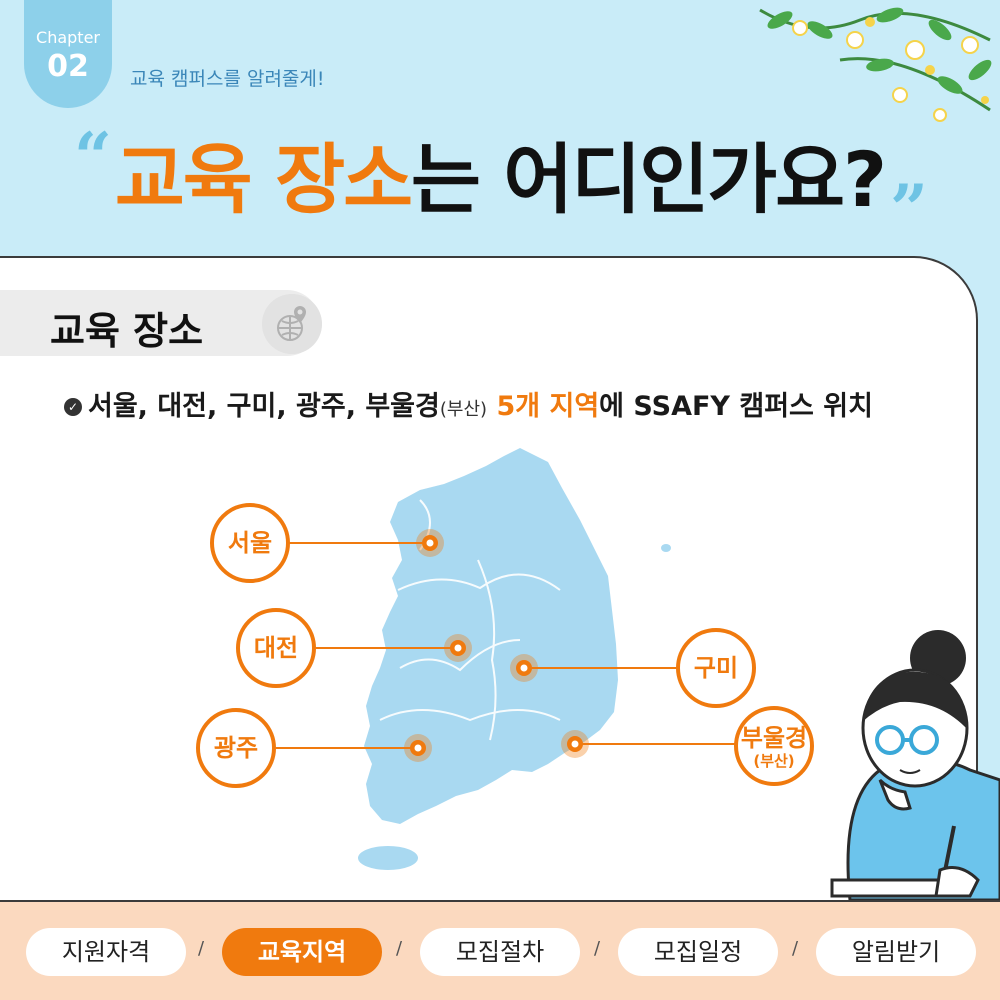 The width and height of the screenshot is (1000, 1000). Describe the element at coordinates (500, 952) in the screenshot. I see `nav-recruitment-process: 모집절차` at that location.